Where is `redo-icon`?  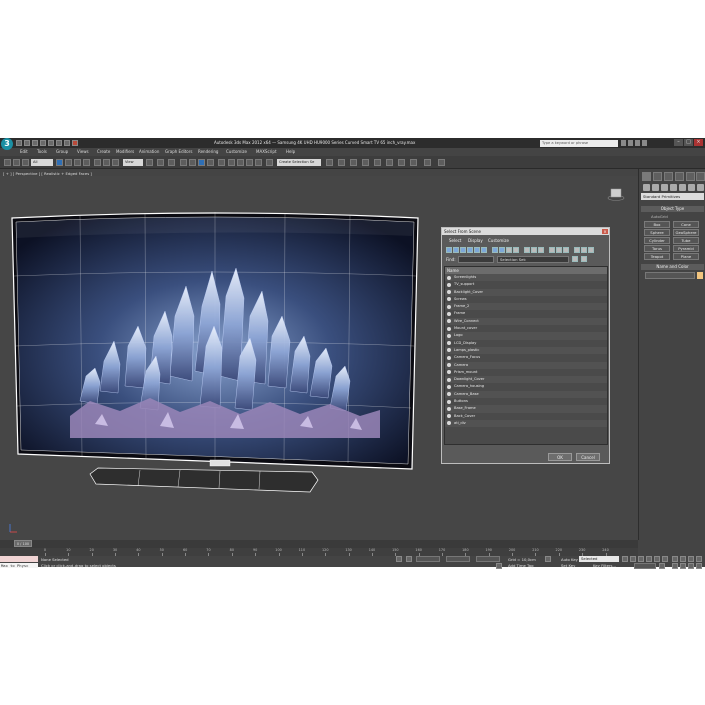
redo-icon is located at coordinates (51, 143).